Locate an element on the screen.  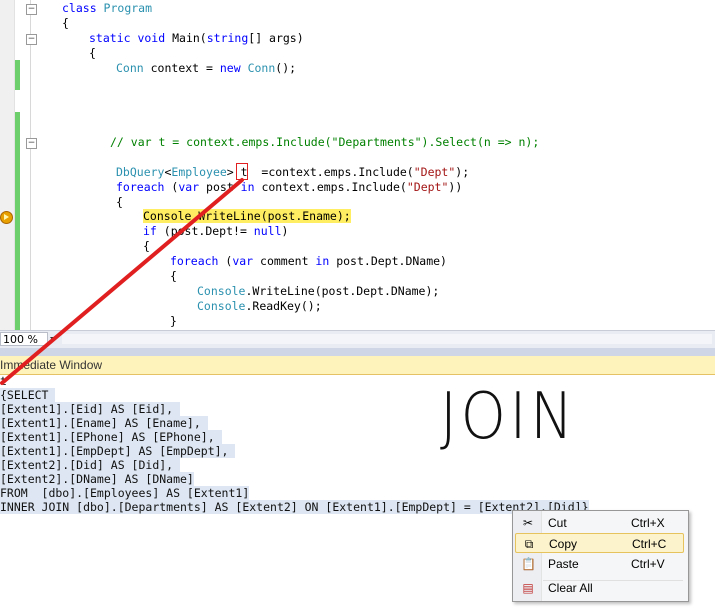
code-token: ( is located at coordinates (171, 187).